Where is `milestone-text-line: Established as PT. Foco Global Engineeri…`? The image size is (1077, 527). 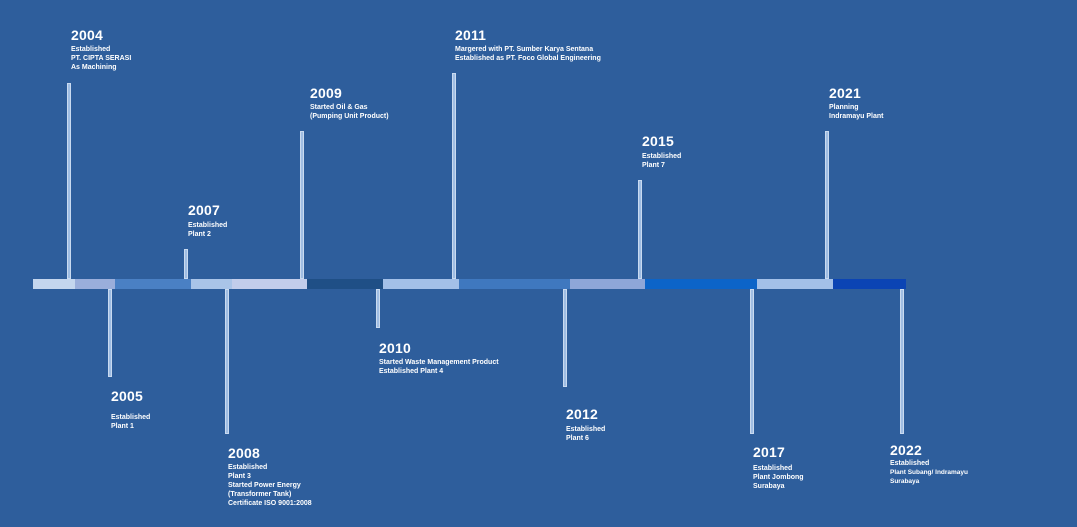 milestone-text-line: Established as PT. Foco Global Engineeri… is located at coordinates (528, 58).